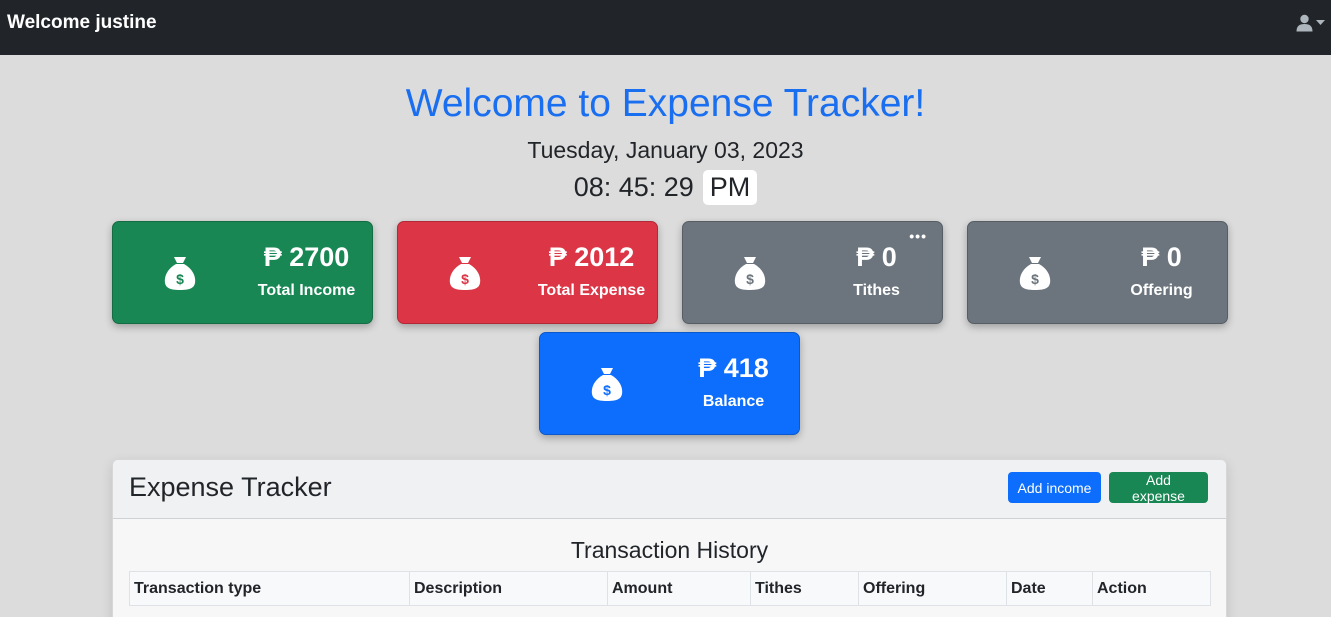 The width and height of the screenshot is (1331, 617). I want to click on total-expense-card: $ ₱ 2012 Total Expense, so click(527, 272).